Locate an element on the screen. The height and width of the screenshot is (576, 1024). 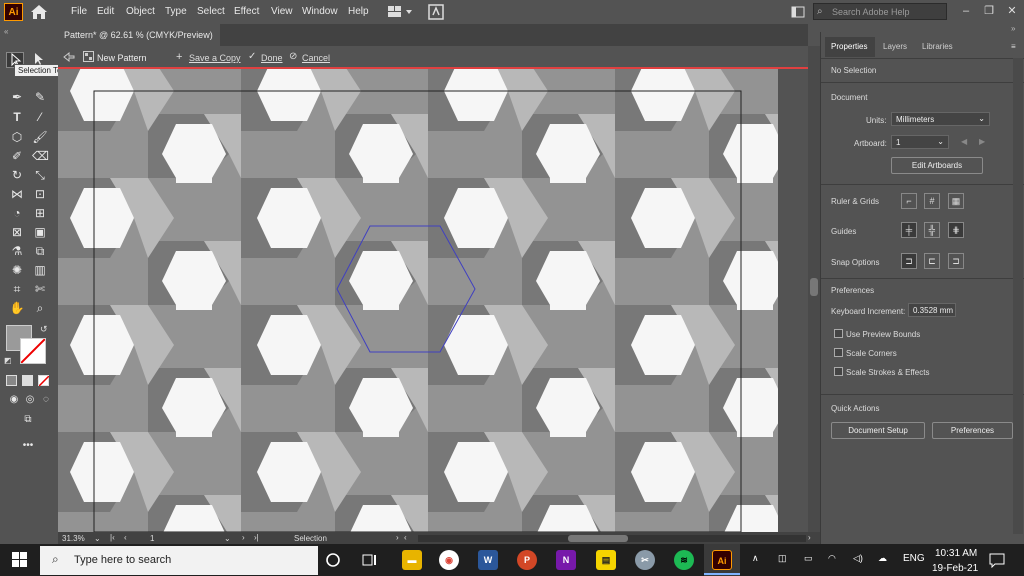
gpu-performance-icon is located at coordinates (436, 12).